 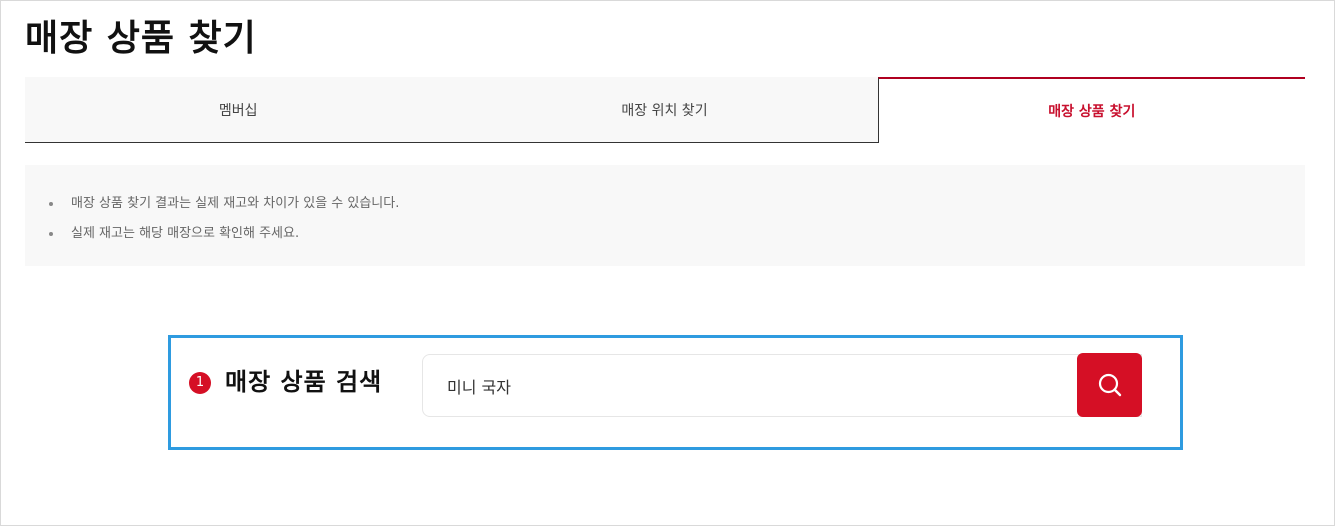 I want to click on search-icon, so click(x=1109, y=385).